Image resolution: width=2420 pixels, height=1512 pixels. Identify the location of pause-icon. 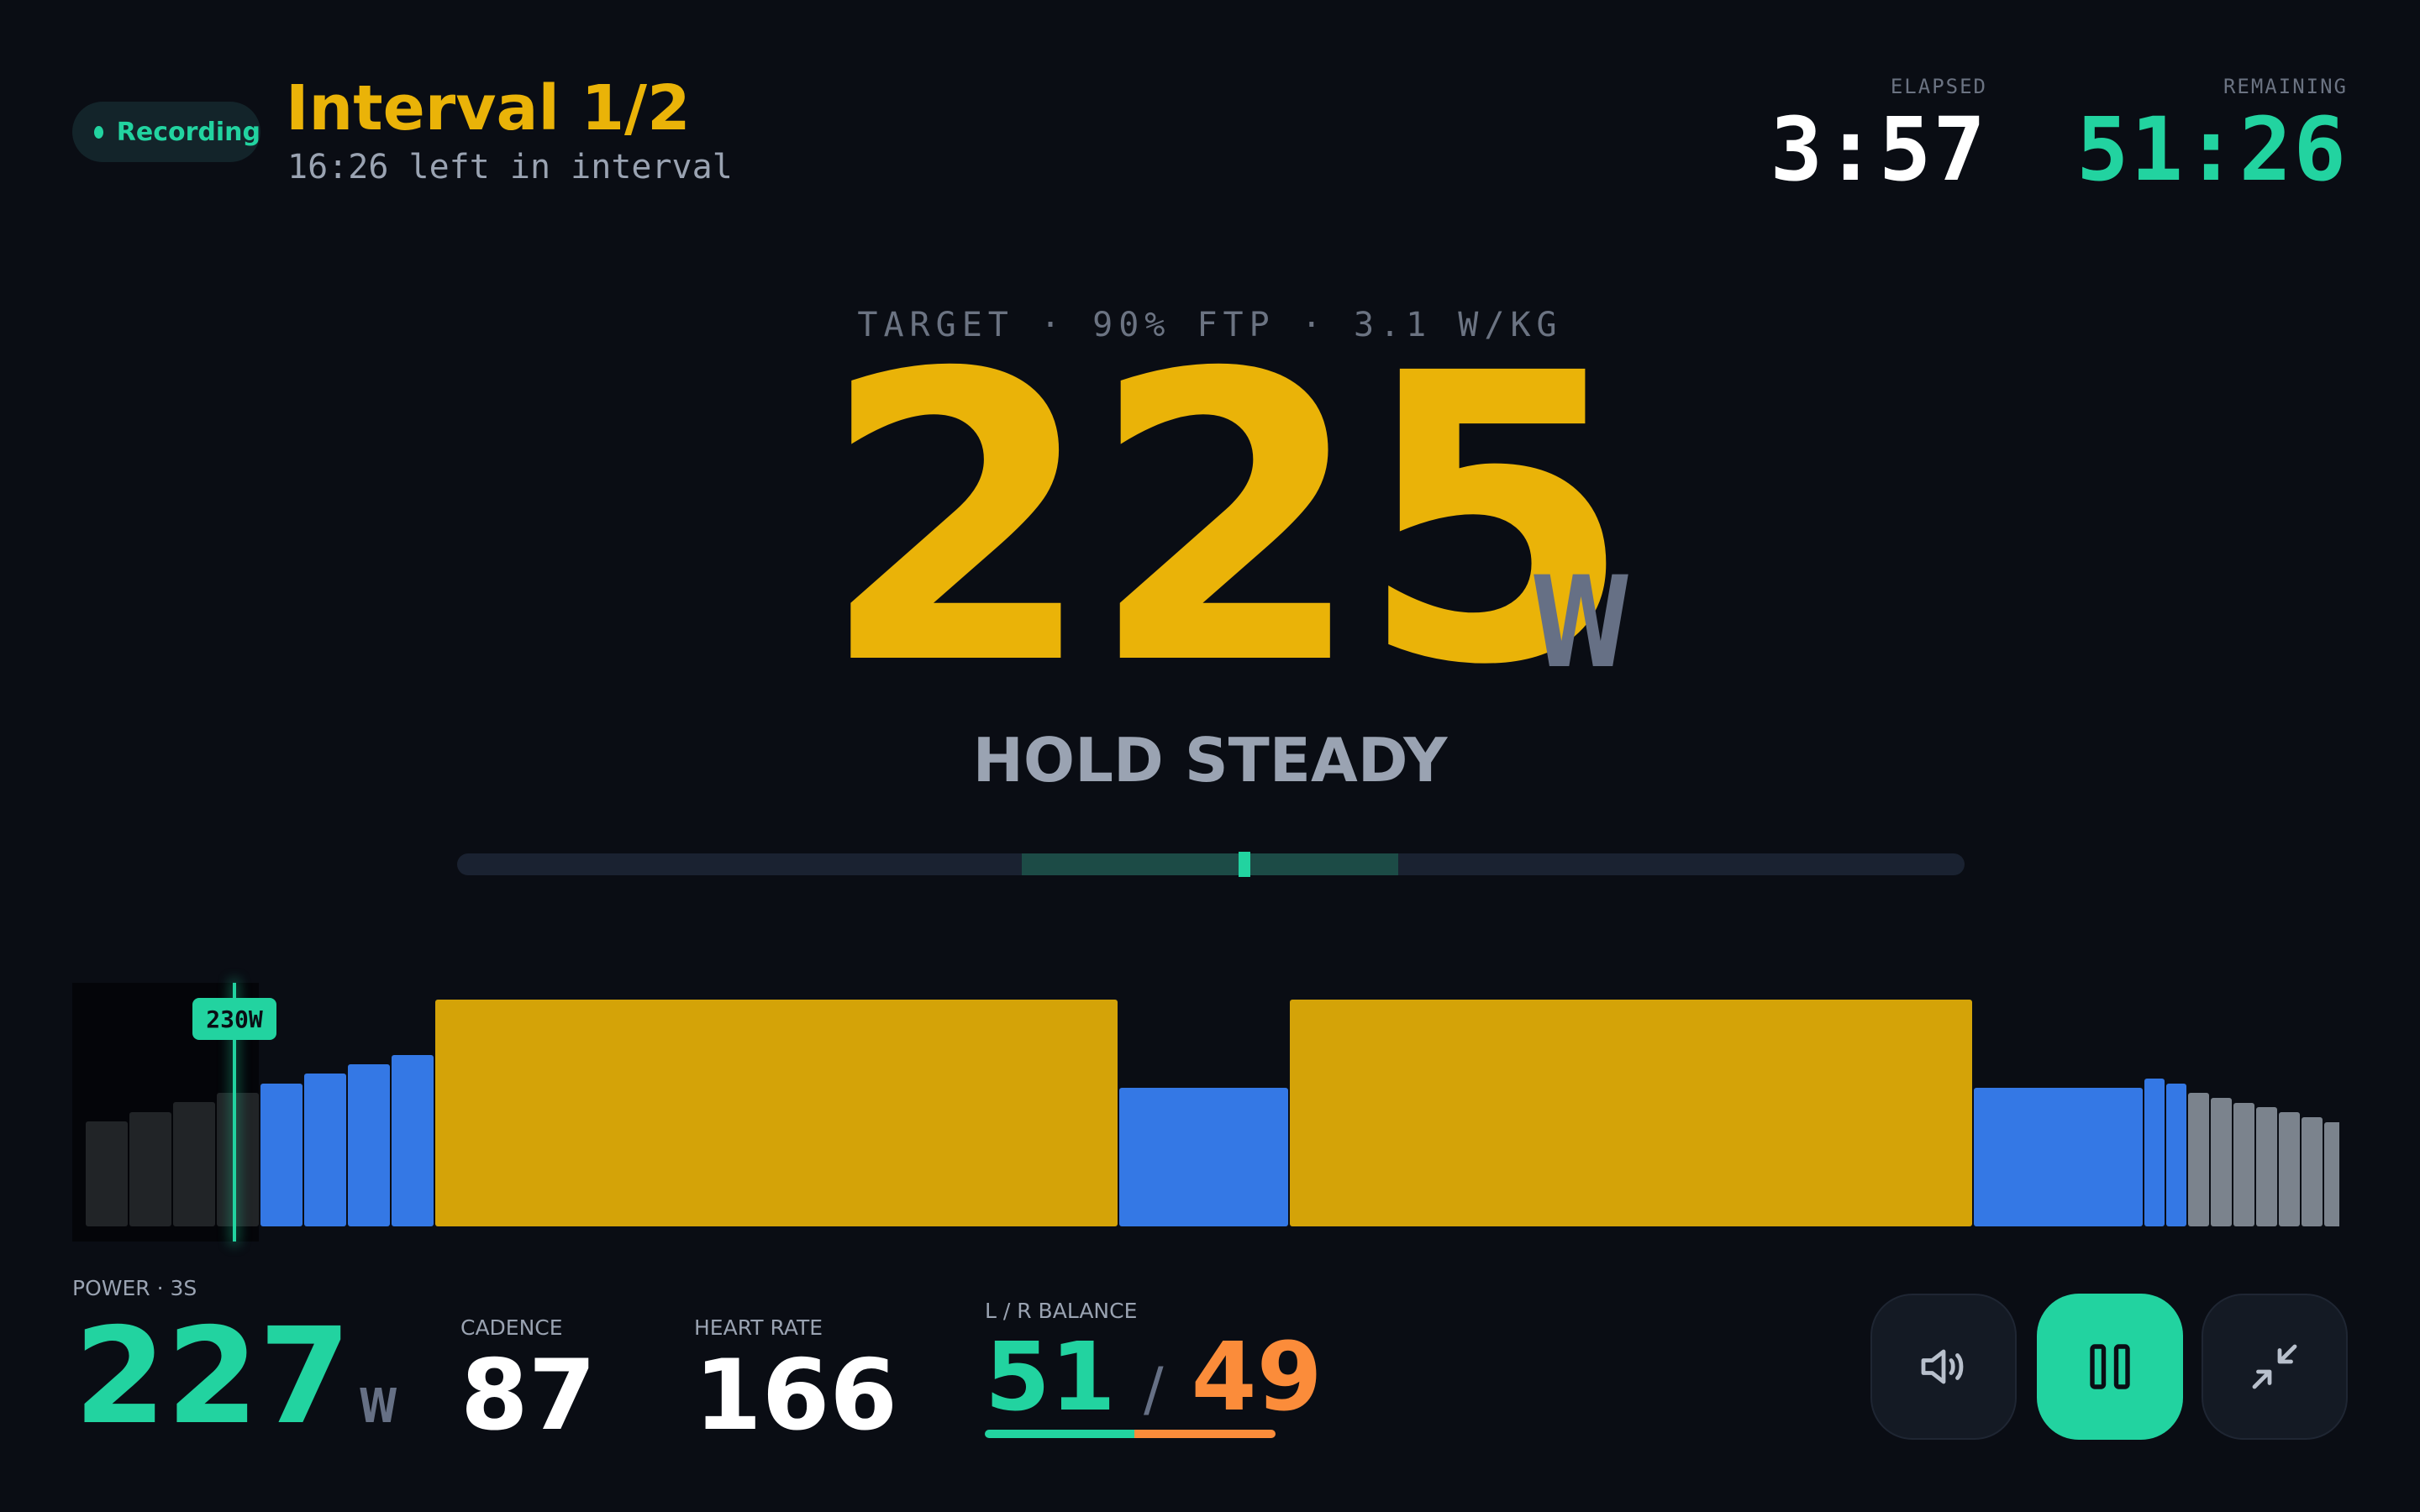
(2110, 1366).